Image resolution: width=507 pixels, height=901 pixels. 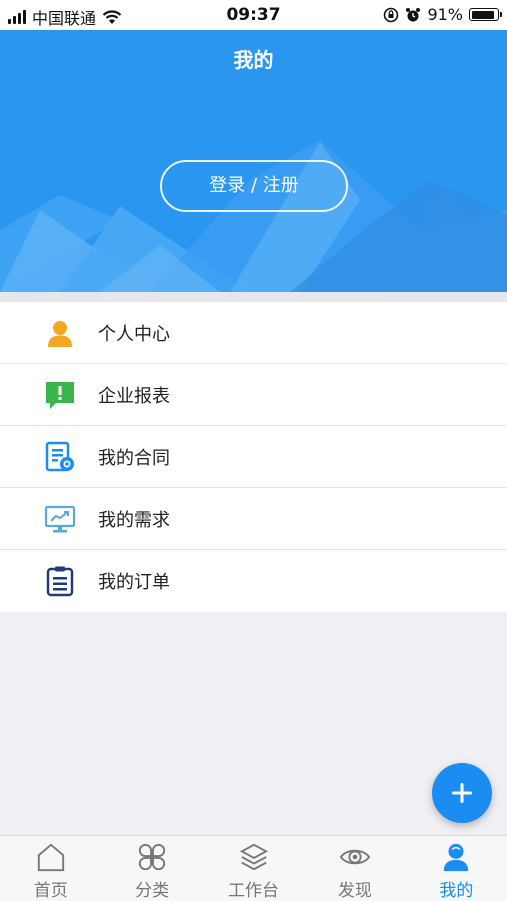 I want to click on menu-item-personal-center: 个人中心, so click(x=253, y=333).